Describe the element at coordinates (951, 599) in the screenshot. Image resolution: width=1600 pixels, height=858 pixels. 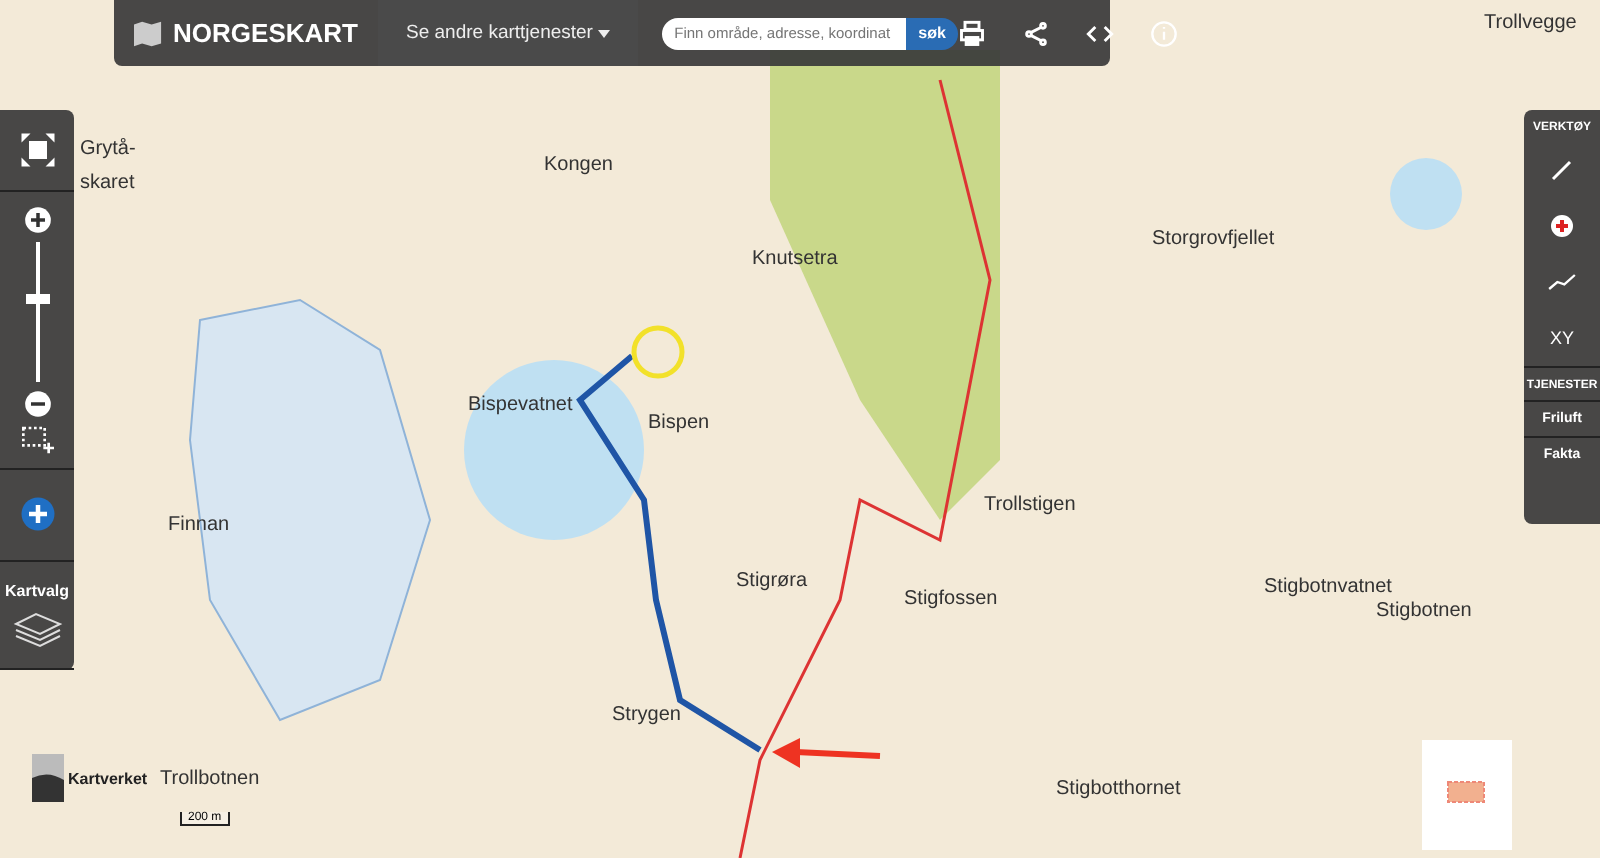
I see `map-label: Stigfossen` at that location.